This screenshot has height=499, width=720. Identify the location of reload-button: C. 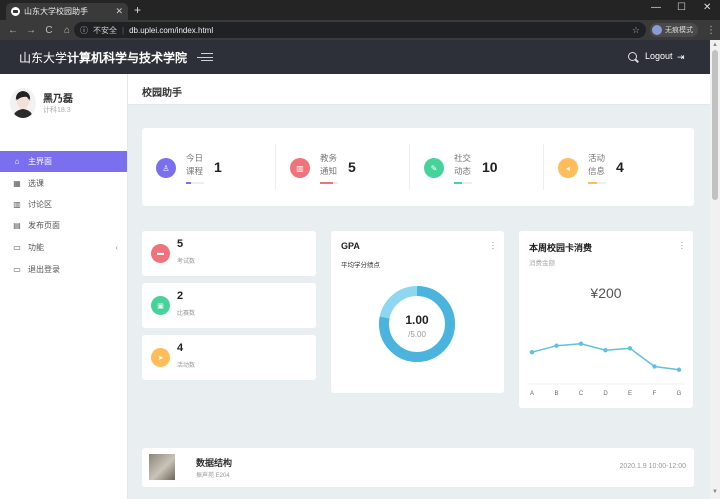
(49, 30).